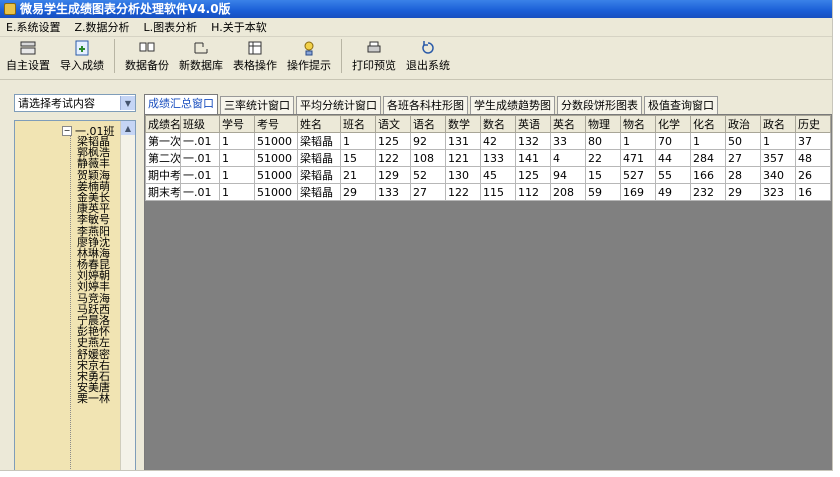  Describe the element at coordinates (813, 141) in the screenshot. I see `table-cell: 37` at that location.